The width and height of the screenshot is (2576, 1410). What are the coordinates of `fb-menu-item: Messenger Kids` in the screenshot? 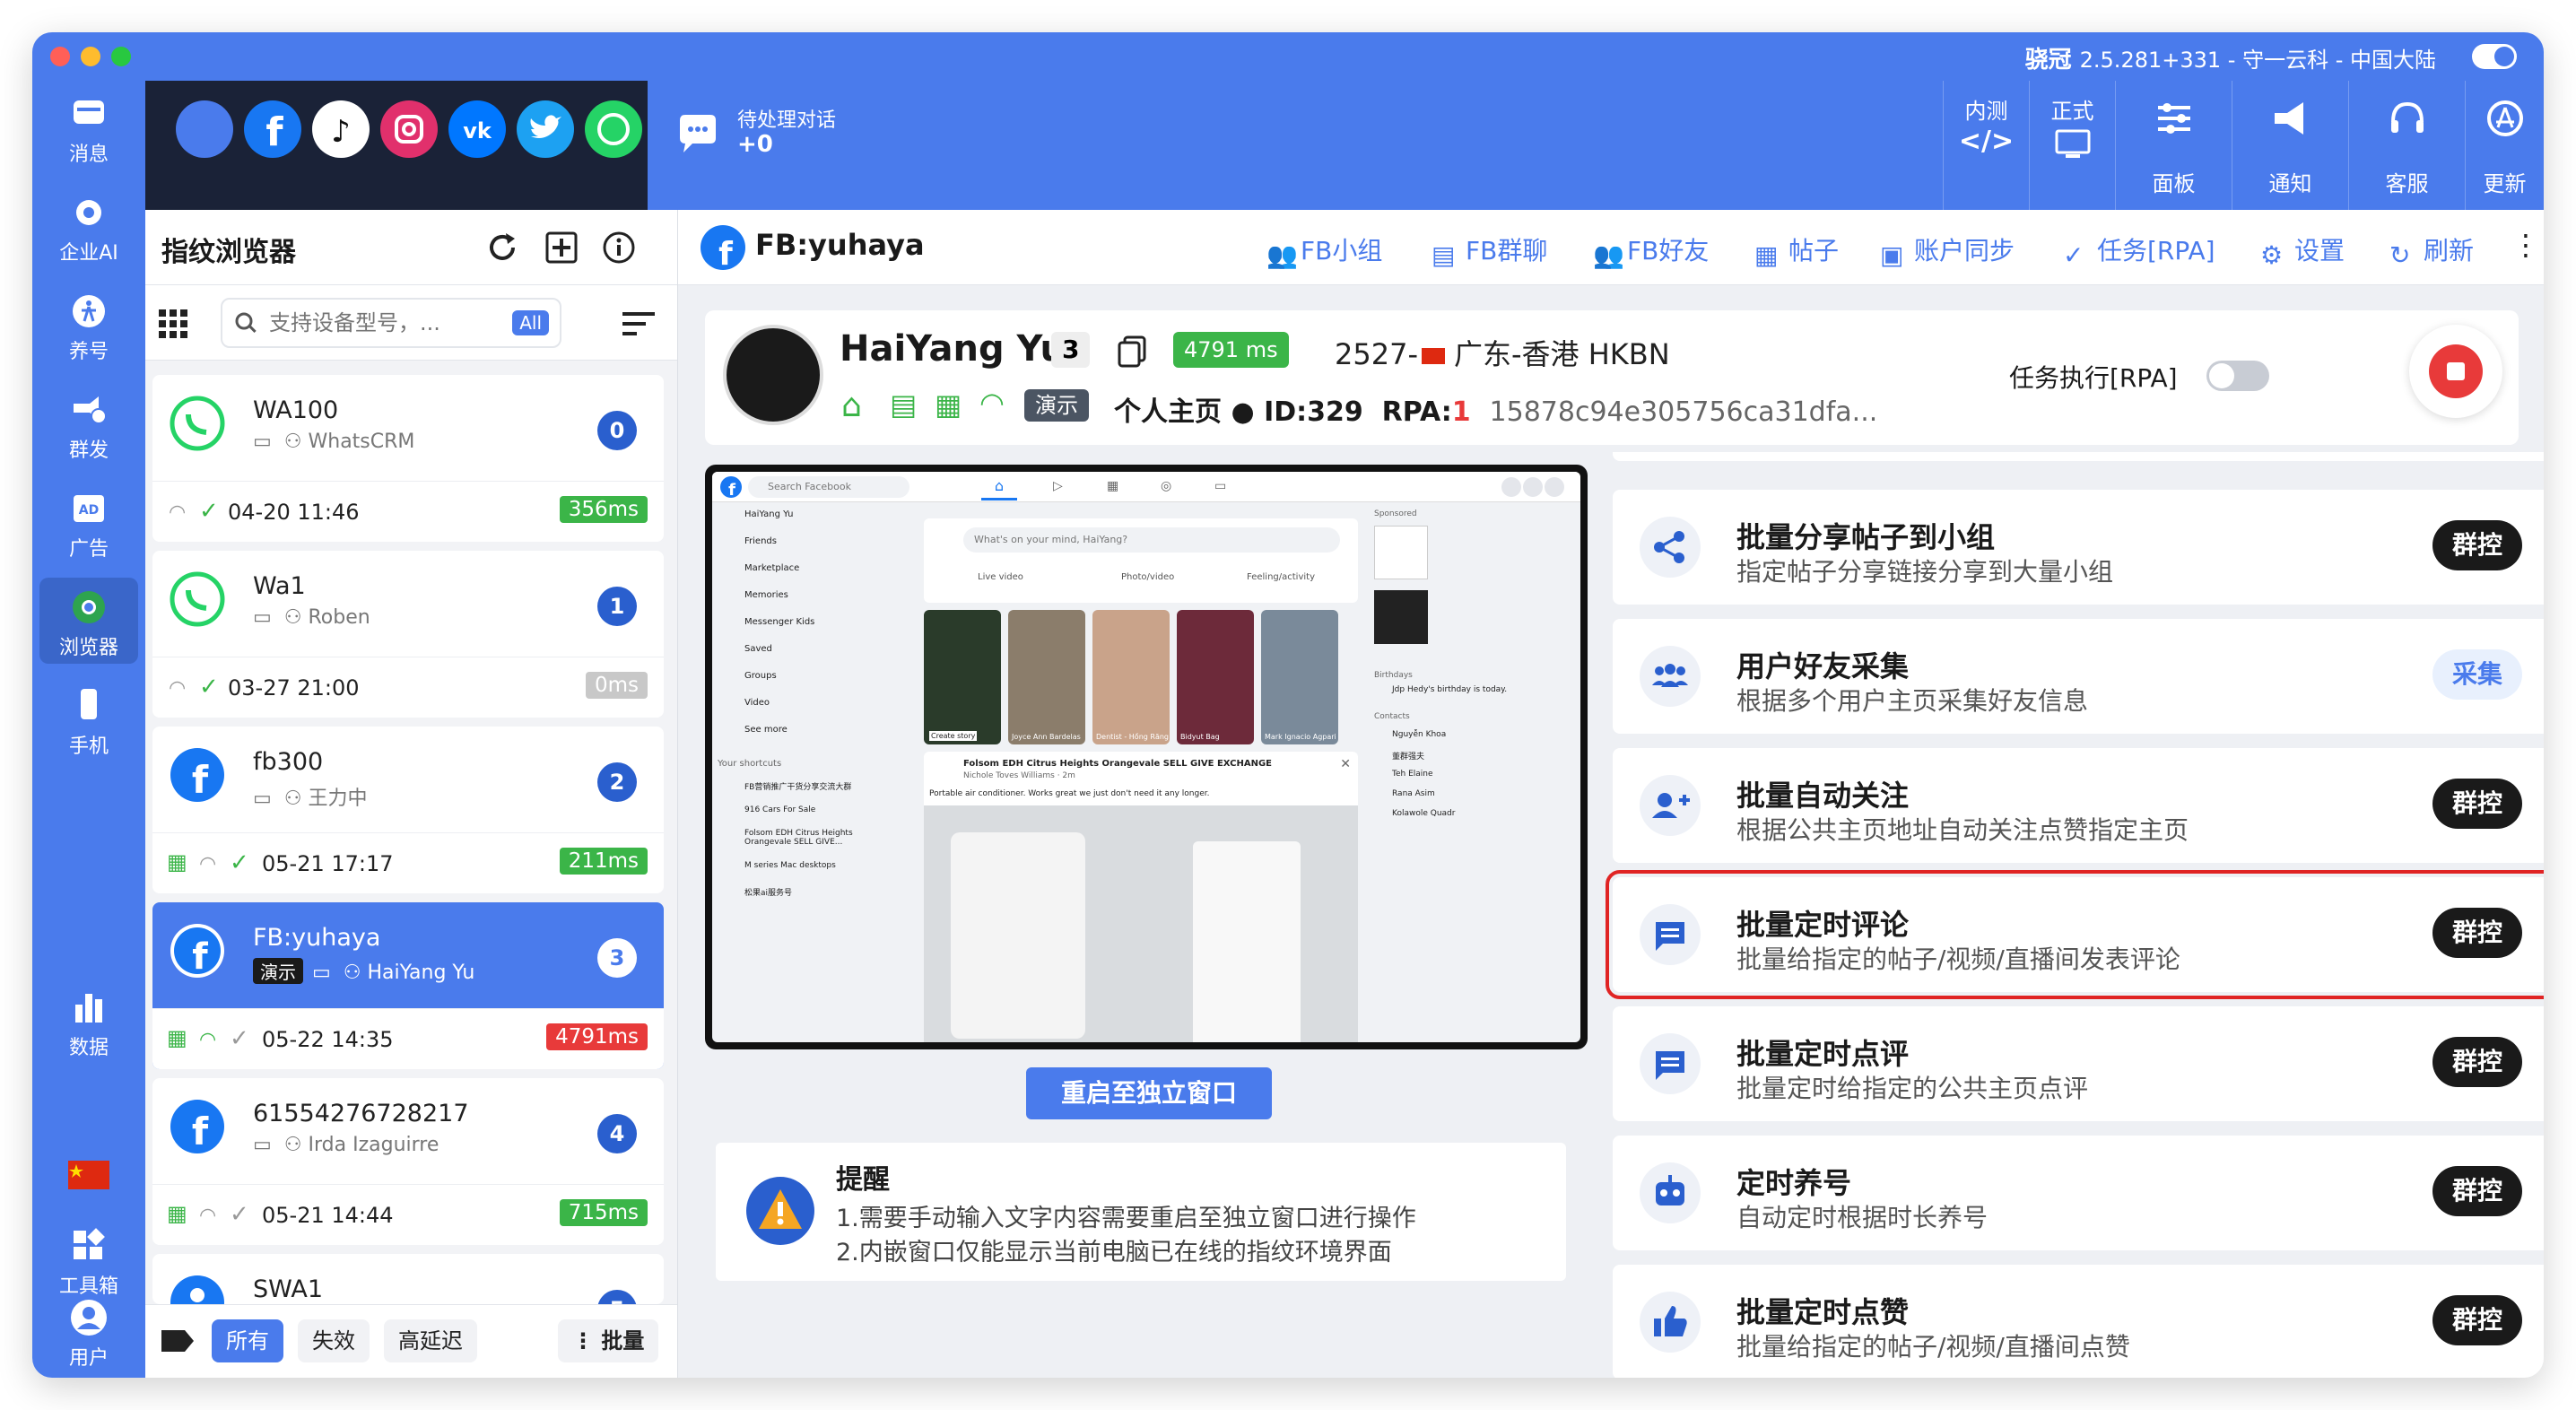 It's located at (779, 622).